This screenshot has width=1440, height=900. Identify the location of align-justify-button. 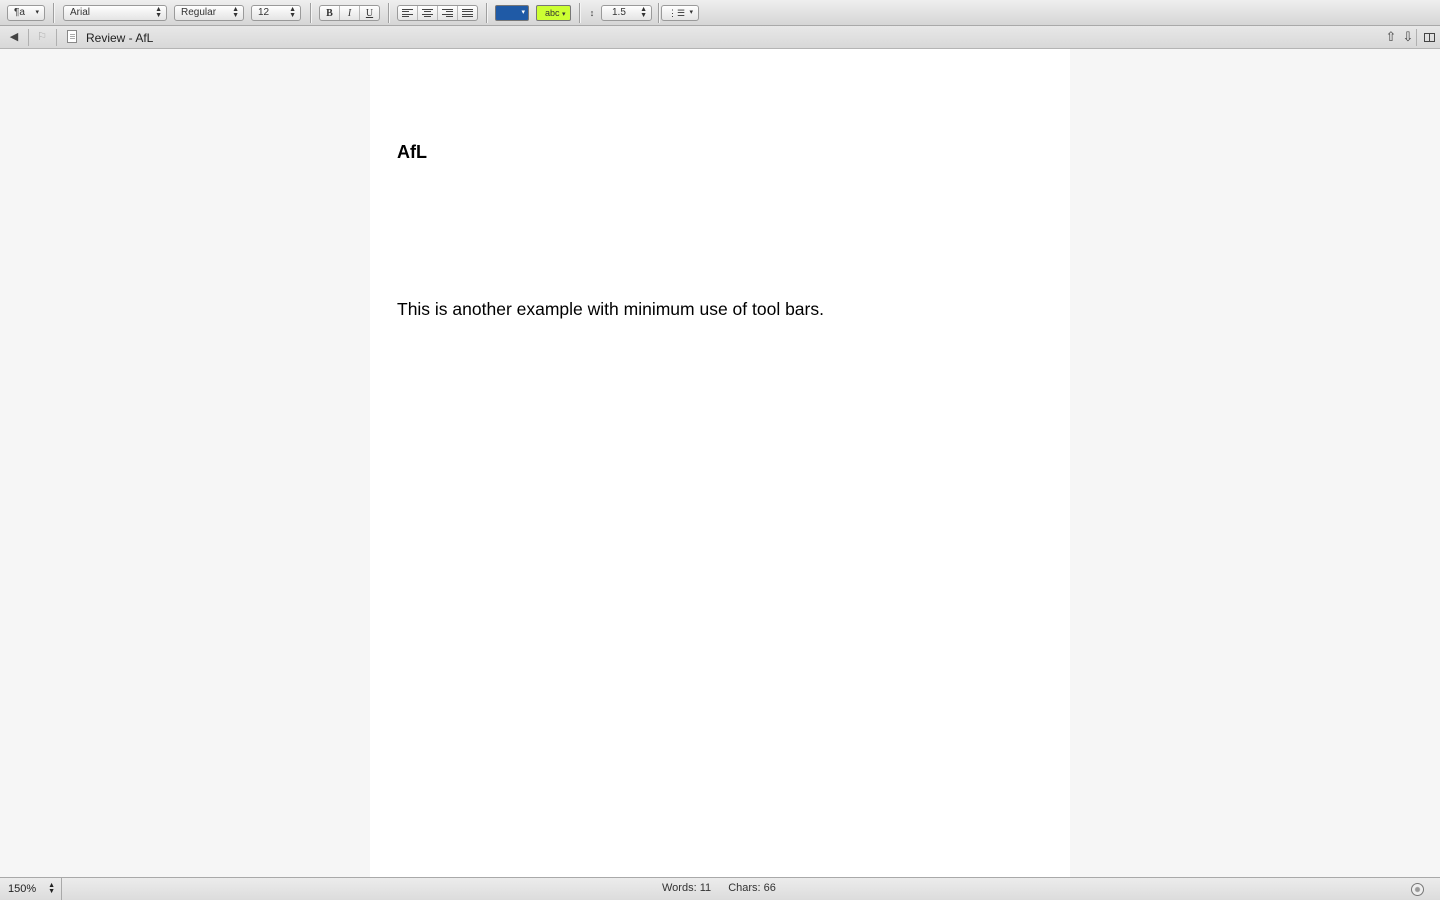
(467, 13).